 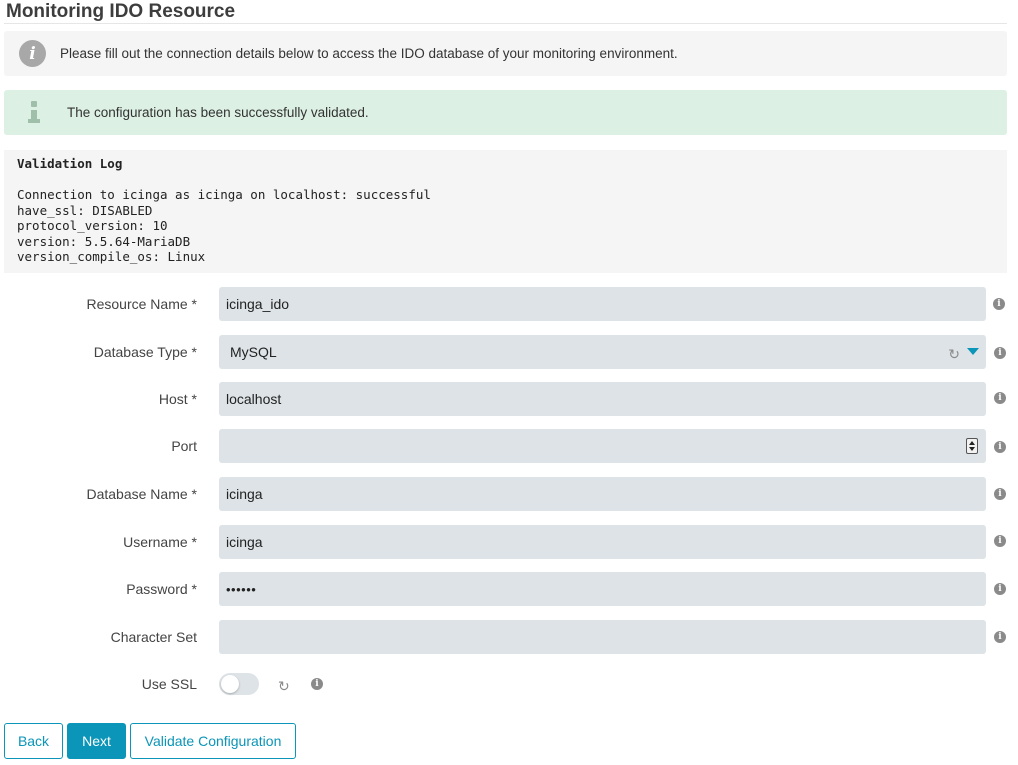 What do you see at coordinates (973, 351) in the screenshot?
I see `chevron-down-icon` at bounding box center [973, 351].